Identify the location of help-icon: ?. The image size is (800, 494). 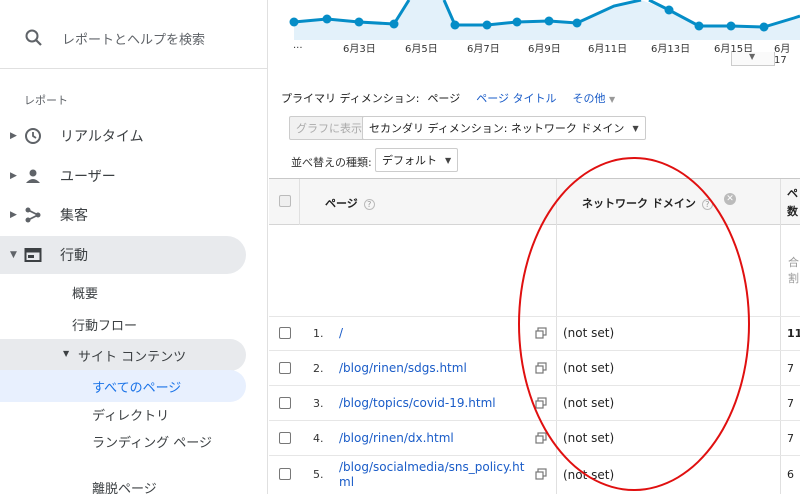
(369, 204).